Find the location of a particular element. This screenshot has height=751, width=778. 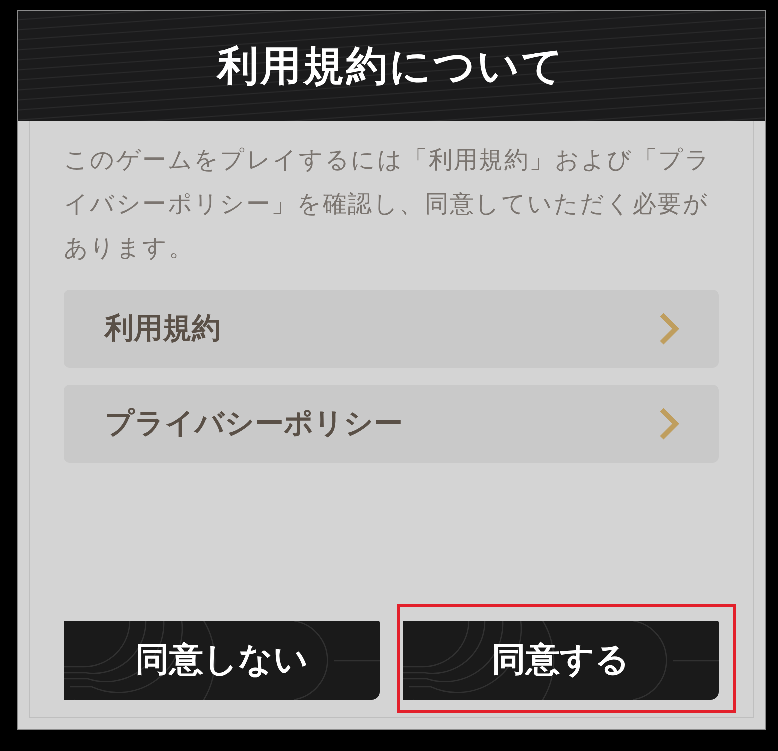

document-link: 利用規約 is located at coordinates (391, 329).